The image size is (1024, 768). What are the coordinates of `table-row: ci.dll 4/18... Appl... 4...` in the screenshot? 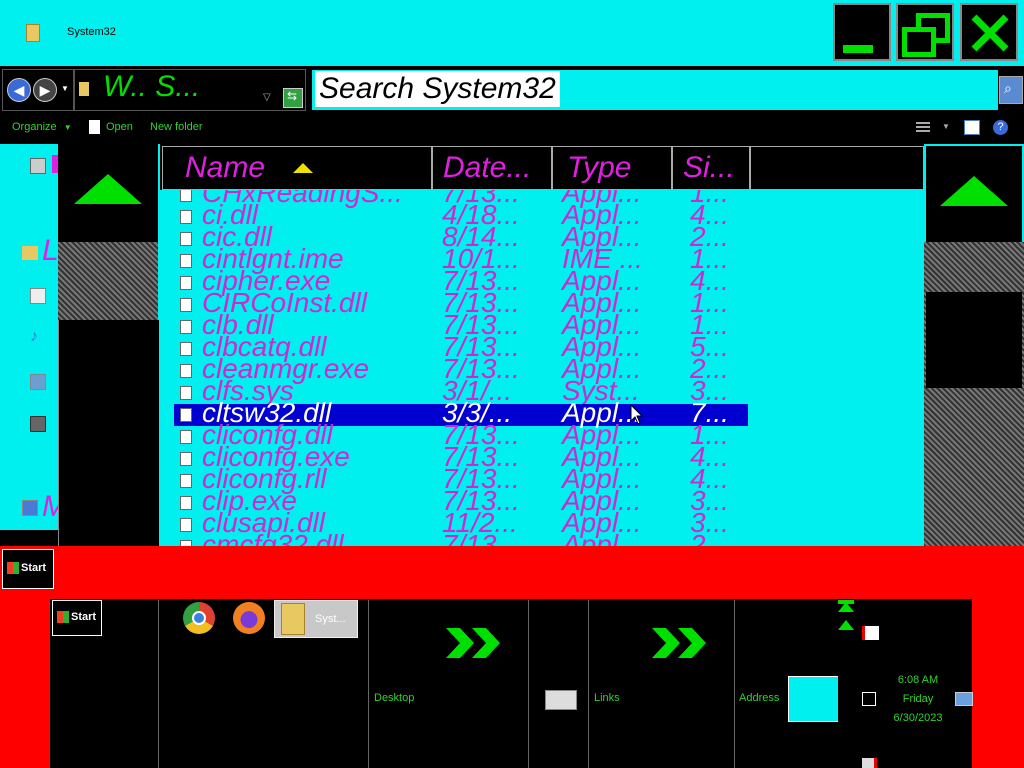 It's located at (542, 215).